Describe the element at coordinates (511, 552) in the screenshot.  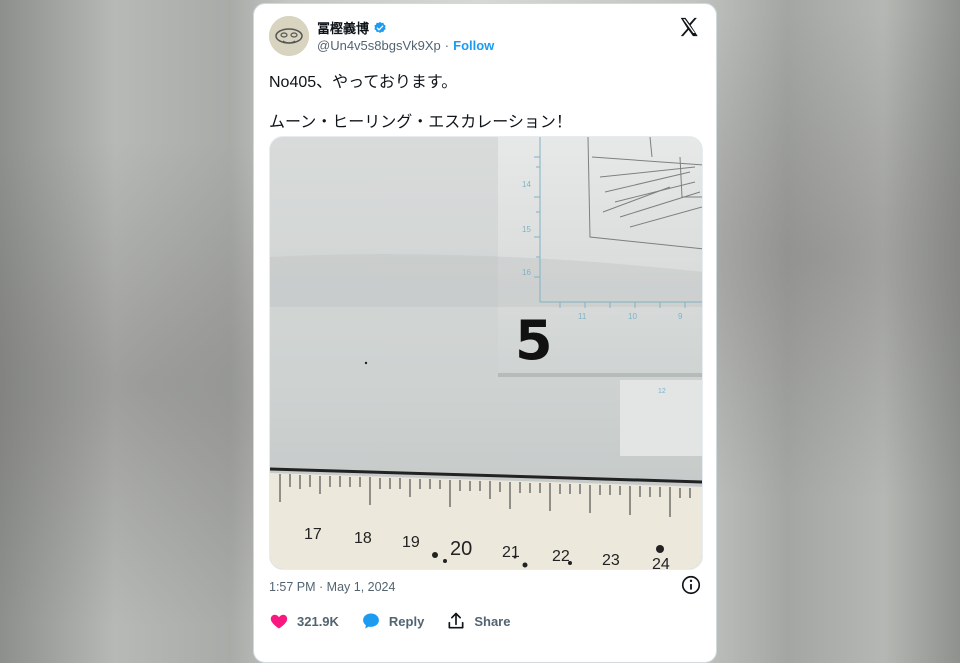
I see `ruler-number: 21` at that location.